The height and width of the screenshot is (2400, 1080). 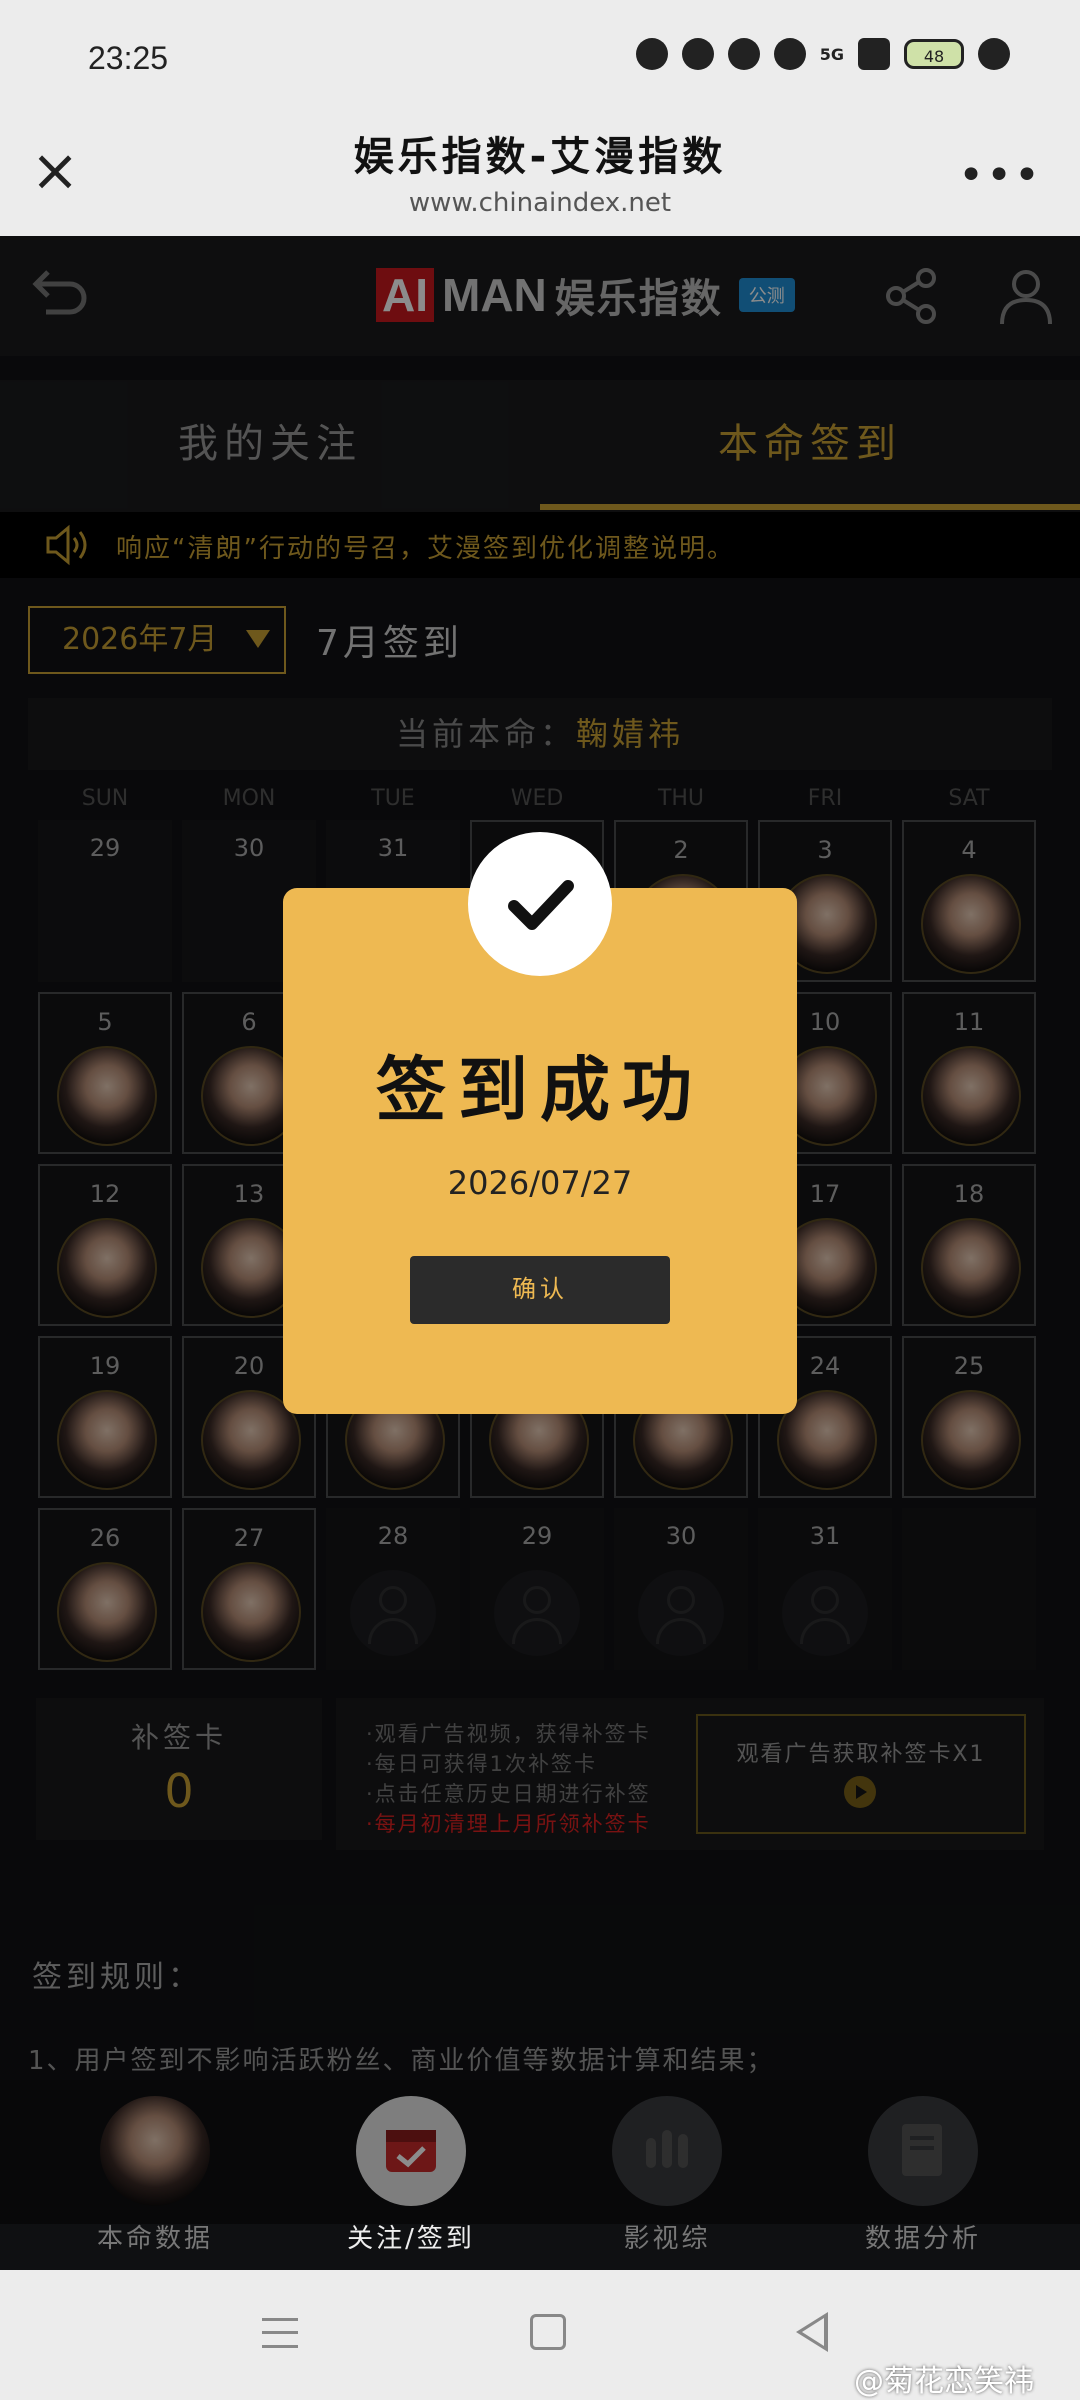 I want to click on home-icon, so click(x=548, y=2332).